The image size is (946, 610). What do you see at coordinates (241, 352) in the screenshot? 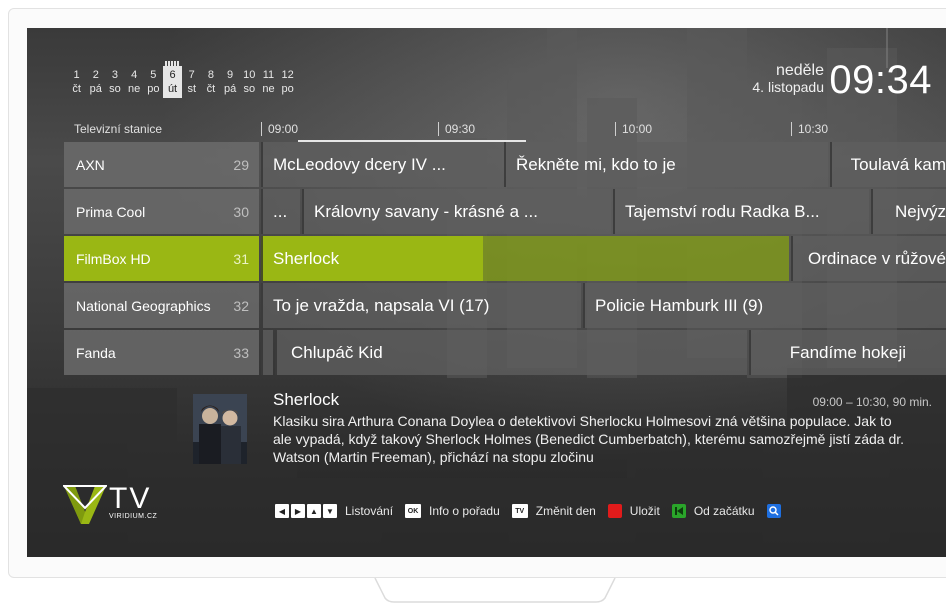
I see `channel-number: 33` at bounding box center [241, 352].